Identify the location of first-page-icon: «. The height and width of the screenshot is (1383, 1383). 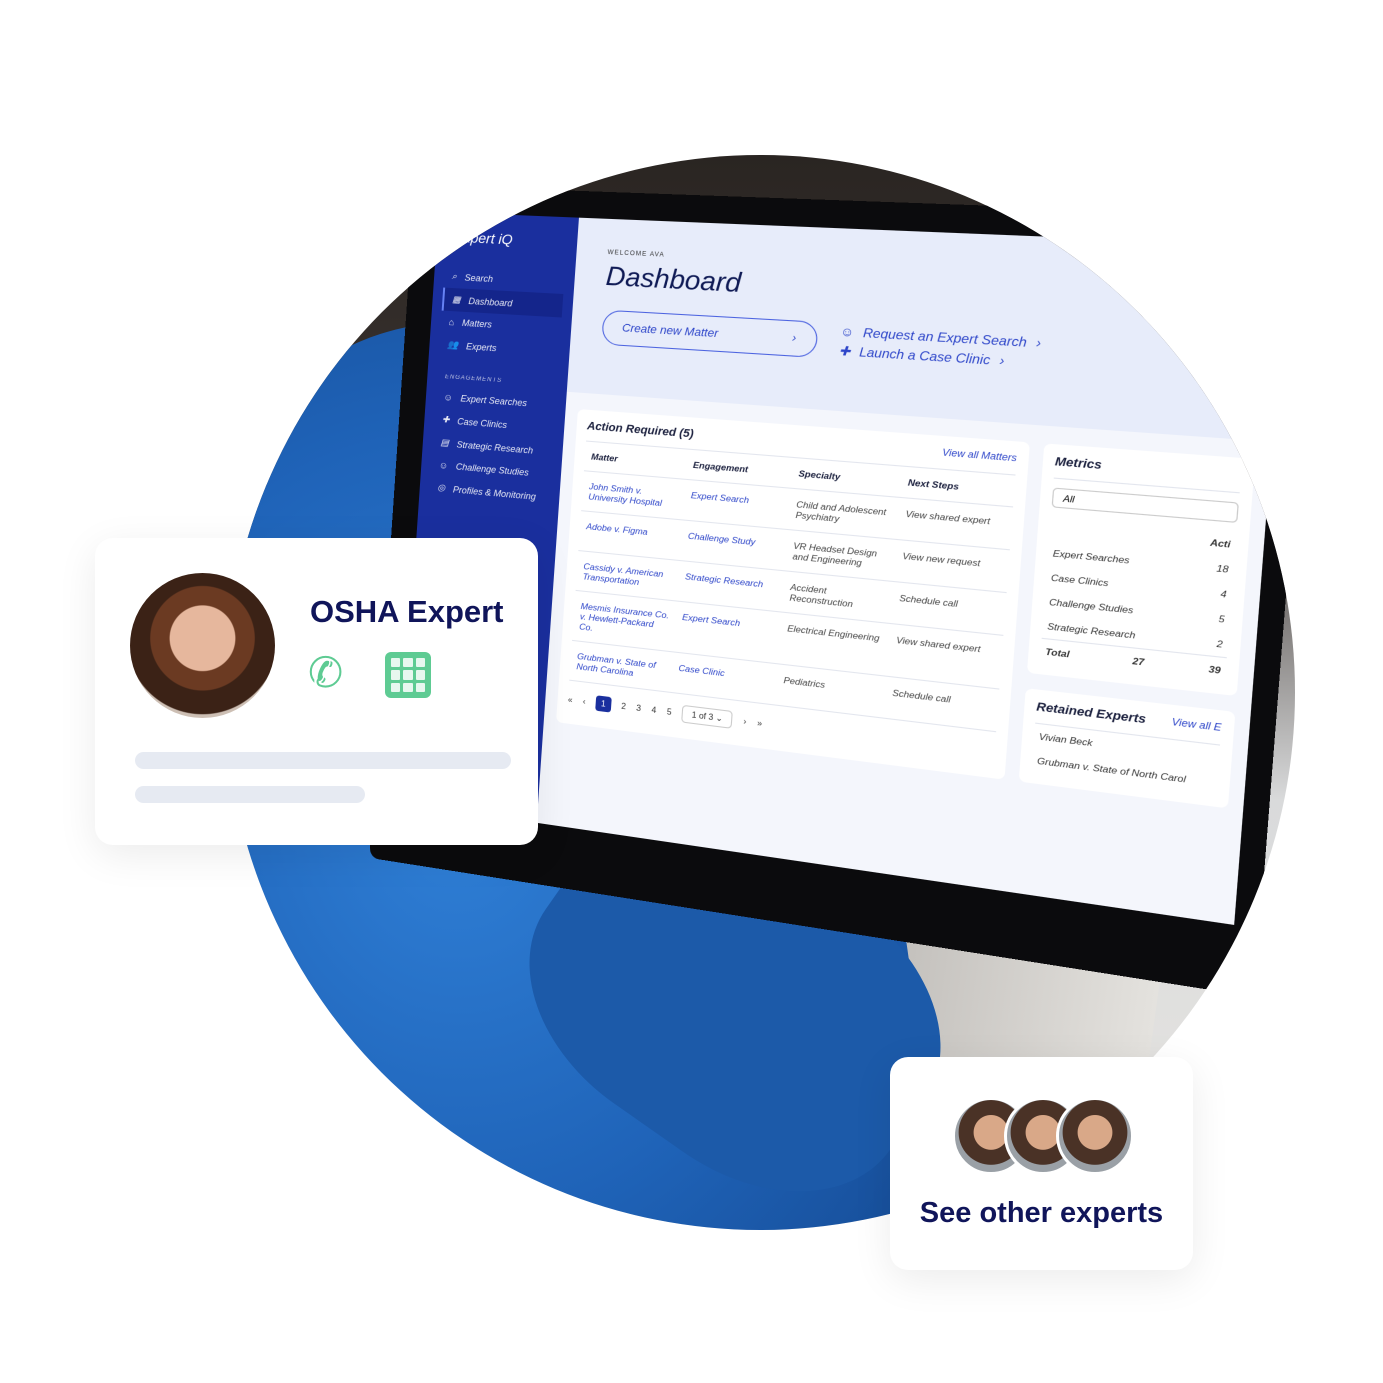
(570, 700).